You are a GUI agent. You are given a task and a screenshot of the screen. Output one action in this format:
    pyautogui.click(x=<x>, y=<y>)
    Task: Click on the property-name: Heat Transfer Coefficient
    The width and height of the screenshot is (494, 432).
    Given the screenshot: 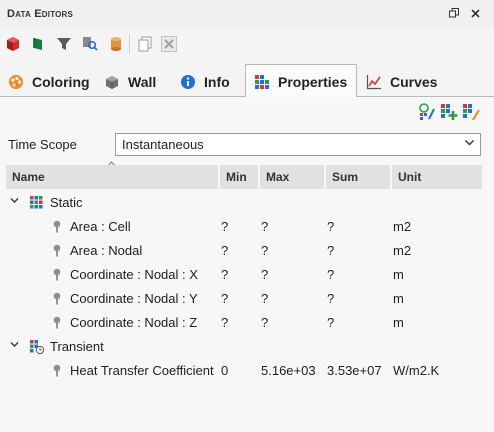 What is the action you would take?
    pyautogui.click(x=142, y=370)
    